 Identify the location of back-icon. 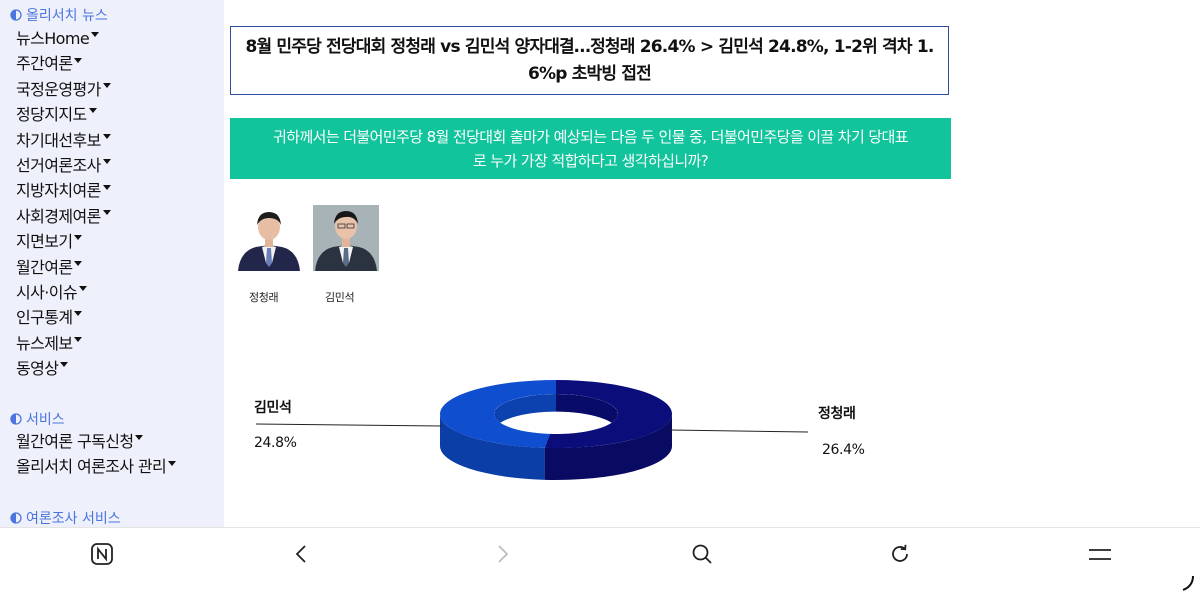
(302, 554).